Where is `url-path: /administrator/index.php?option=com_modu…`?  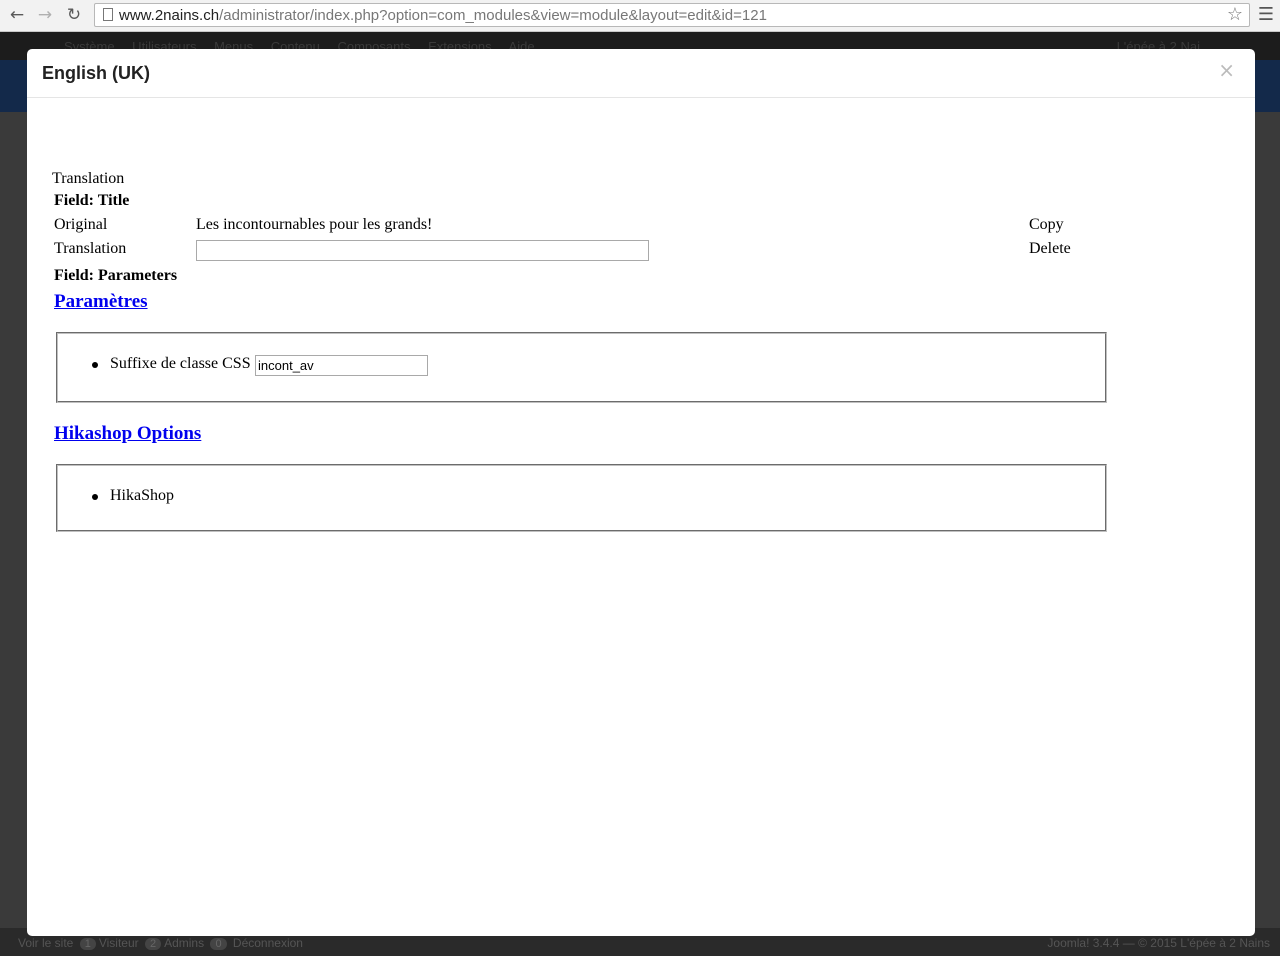
url-path: /administrator/index.php?option=com_modu… is located at coordinates (493, 15).